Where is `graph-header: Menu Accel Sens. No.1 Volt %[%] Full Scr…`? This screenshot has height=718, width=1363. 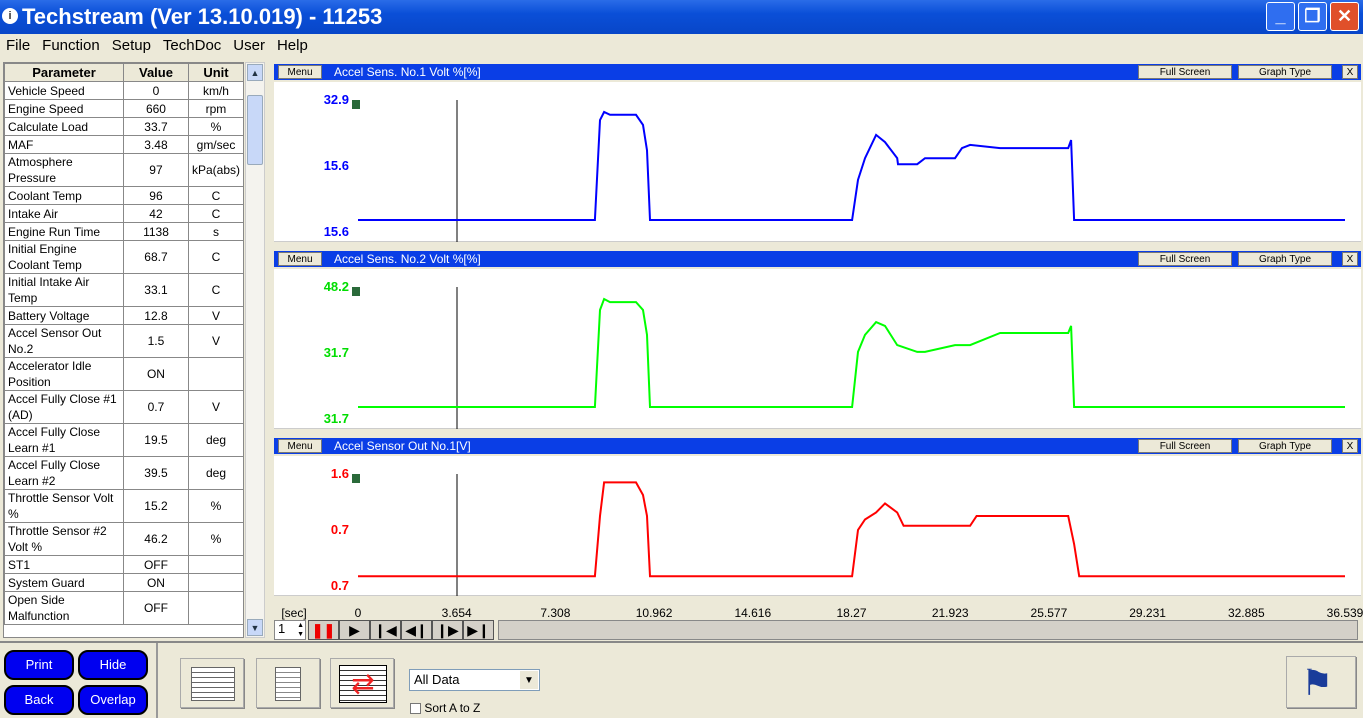 graph-header: Menu Accel Sens. No.1 Volt %[%] Full Scr… is located at coordinates (817, 72).